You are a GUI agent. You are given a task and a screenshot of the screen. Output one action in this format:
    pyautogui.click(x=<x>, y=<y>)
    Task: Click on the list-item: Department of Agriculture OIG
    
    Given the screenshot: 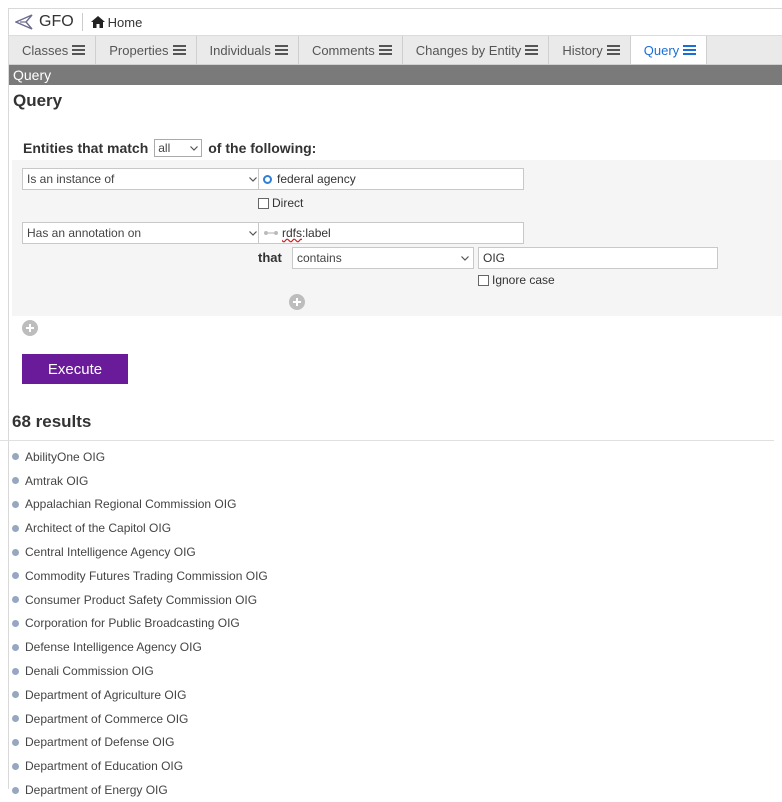 What is the action you would take?
    pyautogui.click(x=140, y=695)
    